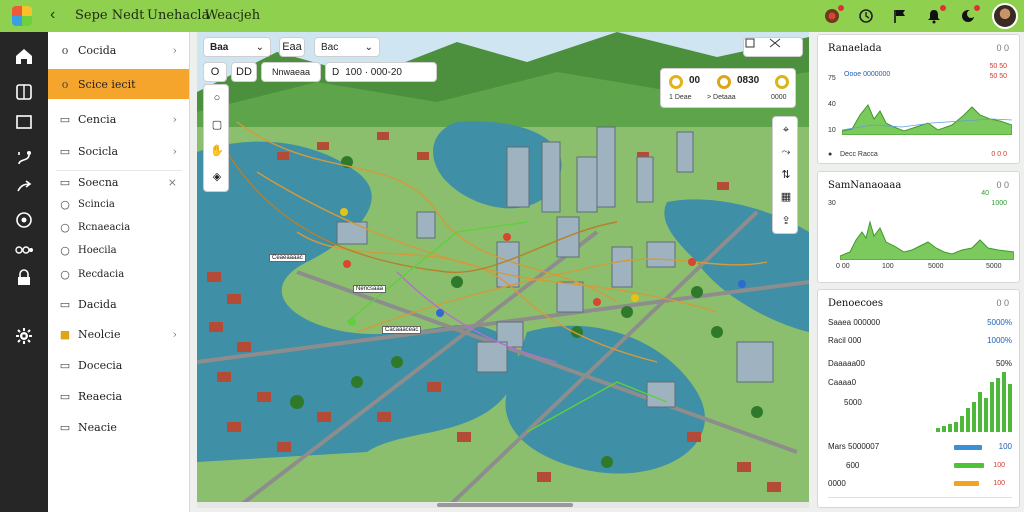  What do you see at coordinates (866, 16) in the screenshot?
I see `clock-icon` at bounding box center [866, 16].